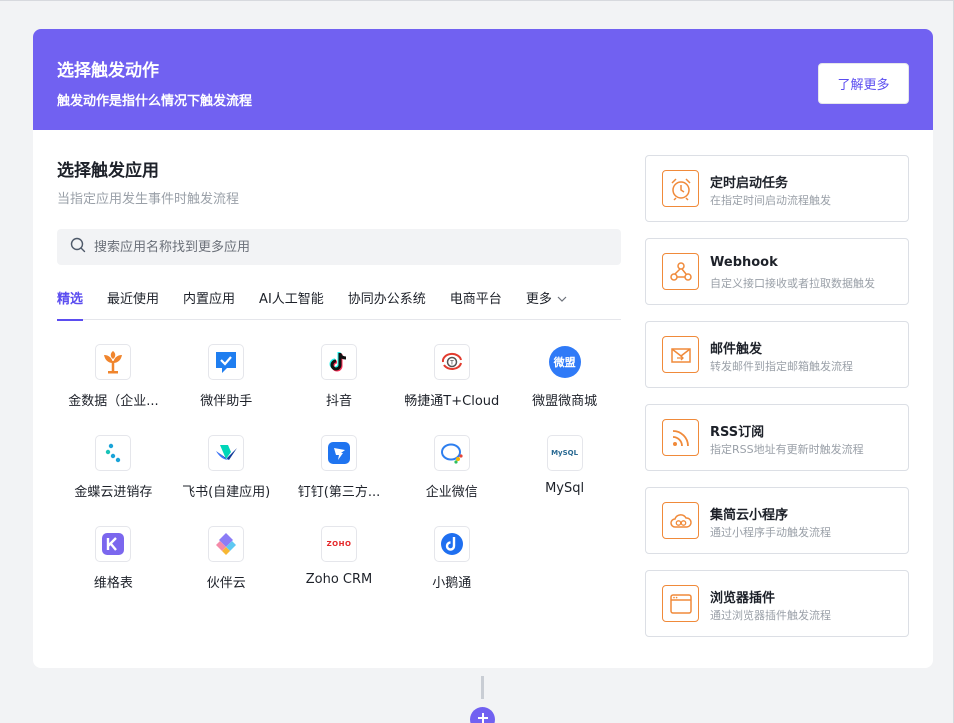  I want to click on weimob-icon: 微盟, so click(564, 362).